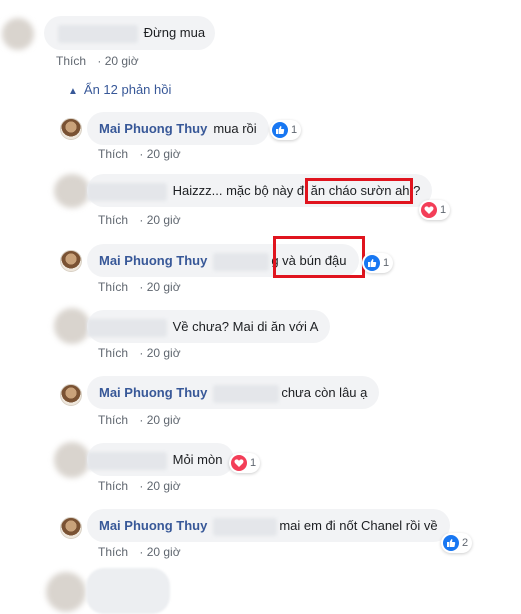 The height and width of the screenshot is (614, 521). I want to click on comment-bubble: Đừng mua, so click(130, 33).